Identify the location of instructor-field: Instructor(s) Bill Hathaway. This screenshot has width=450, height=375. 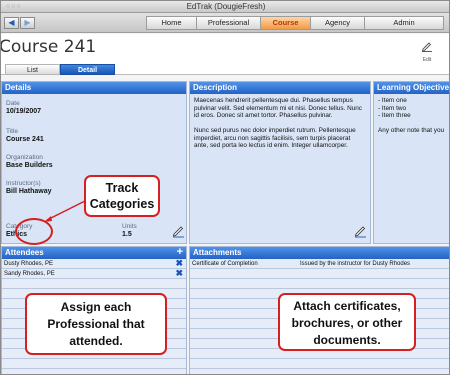
(29, 188).